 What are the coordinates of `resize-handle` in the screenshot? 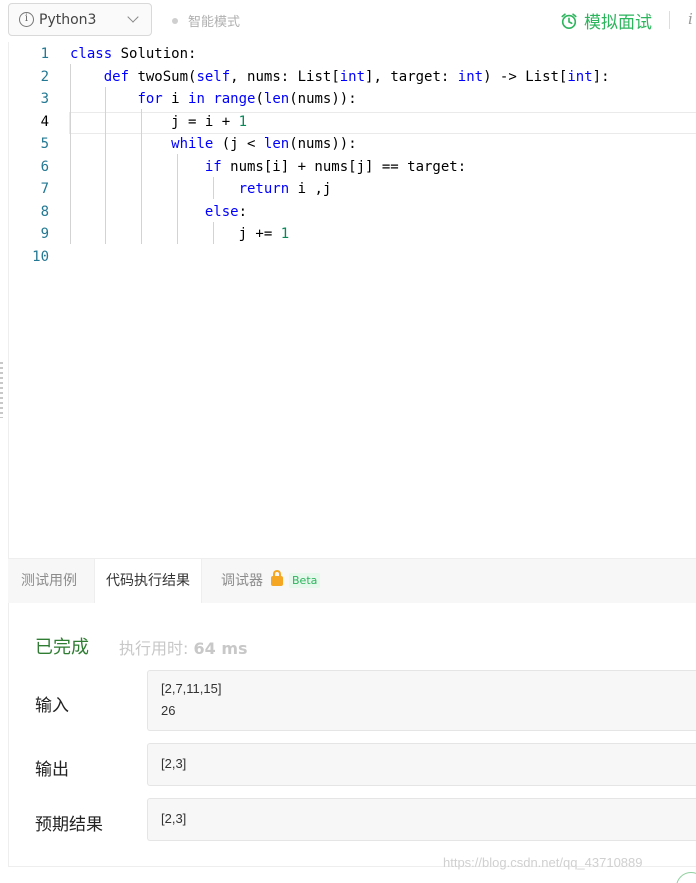 It's located at (1, 390).